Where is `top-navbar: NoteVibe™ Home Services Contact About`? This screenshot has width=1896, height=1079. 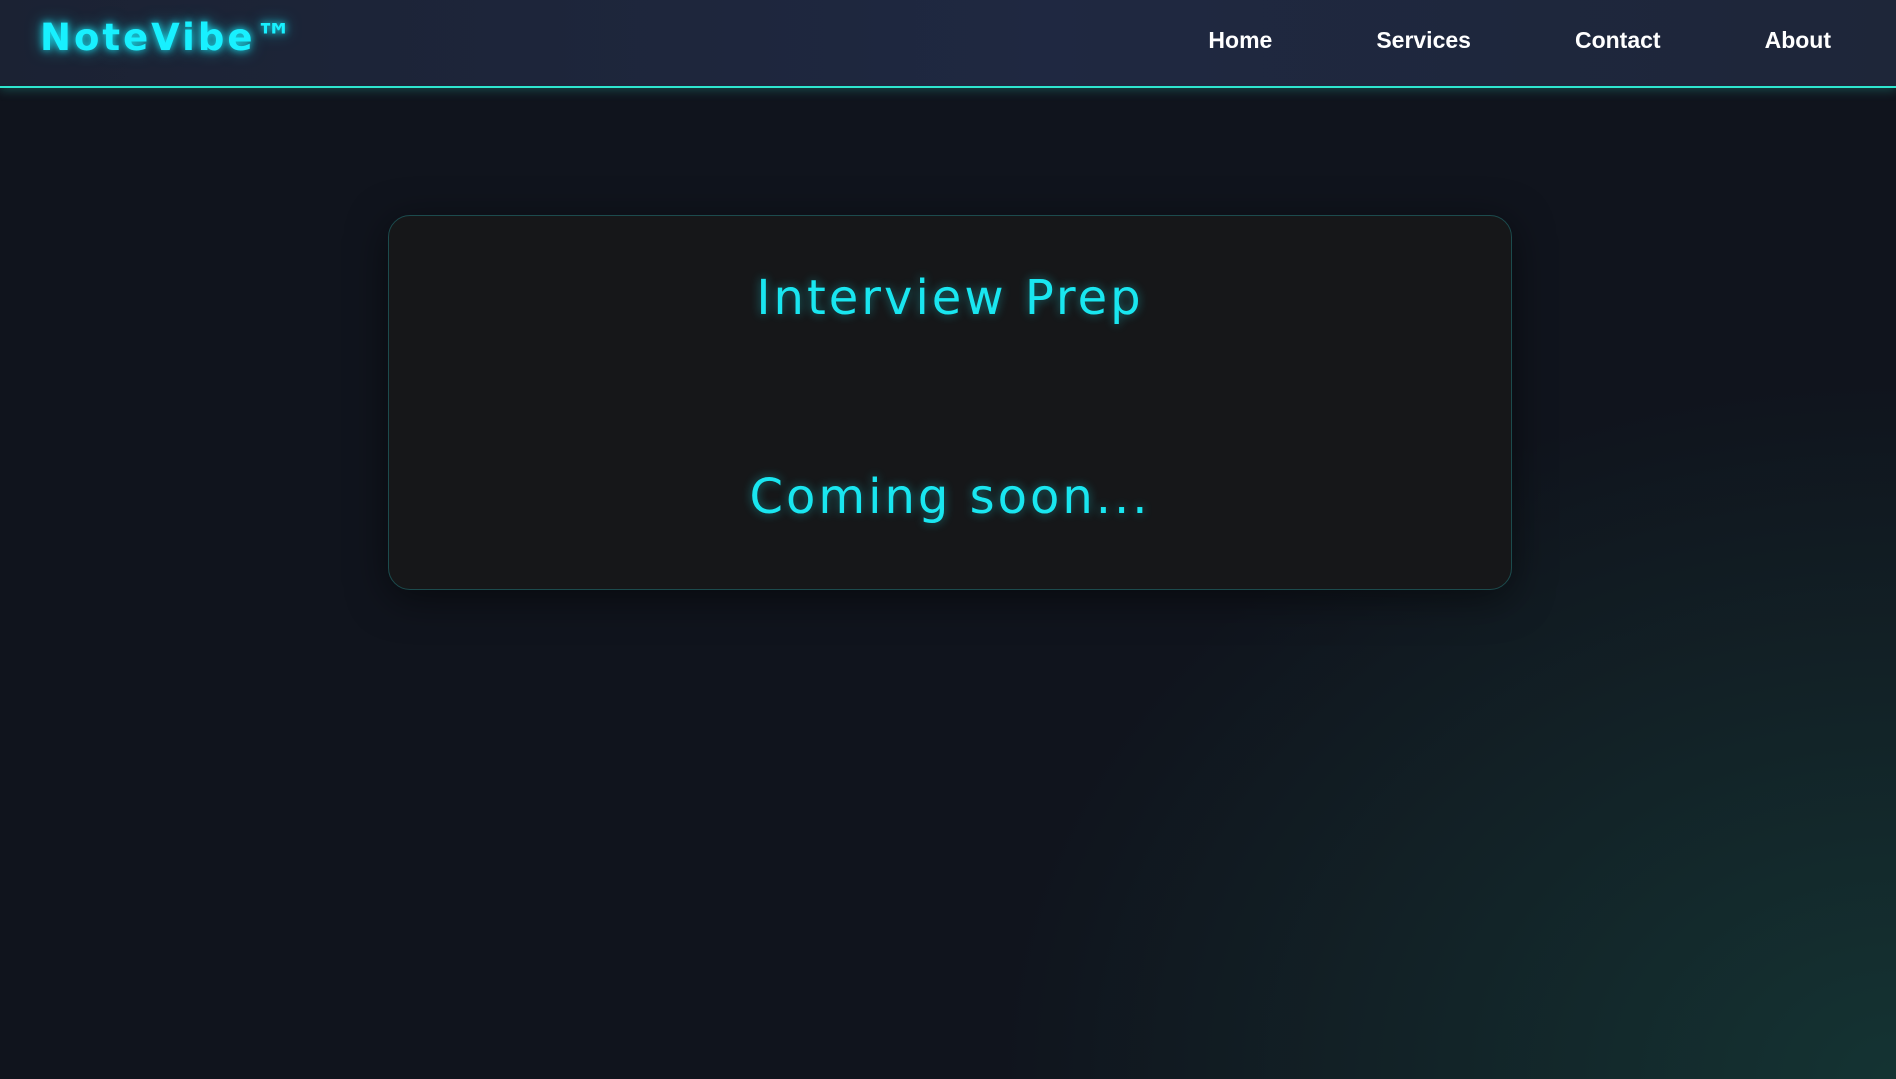 top-navbar: NoteVibe™ Home Services Contact About is located at coordinates (948, 44).